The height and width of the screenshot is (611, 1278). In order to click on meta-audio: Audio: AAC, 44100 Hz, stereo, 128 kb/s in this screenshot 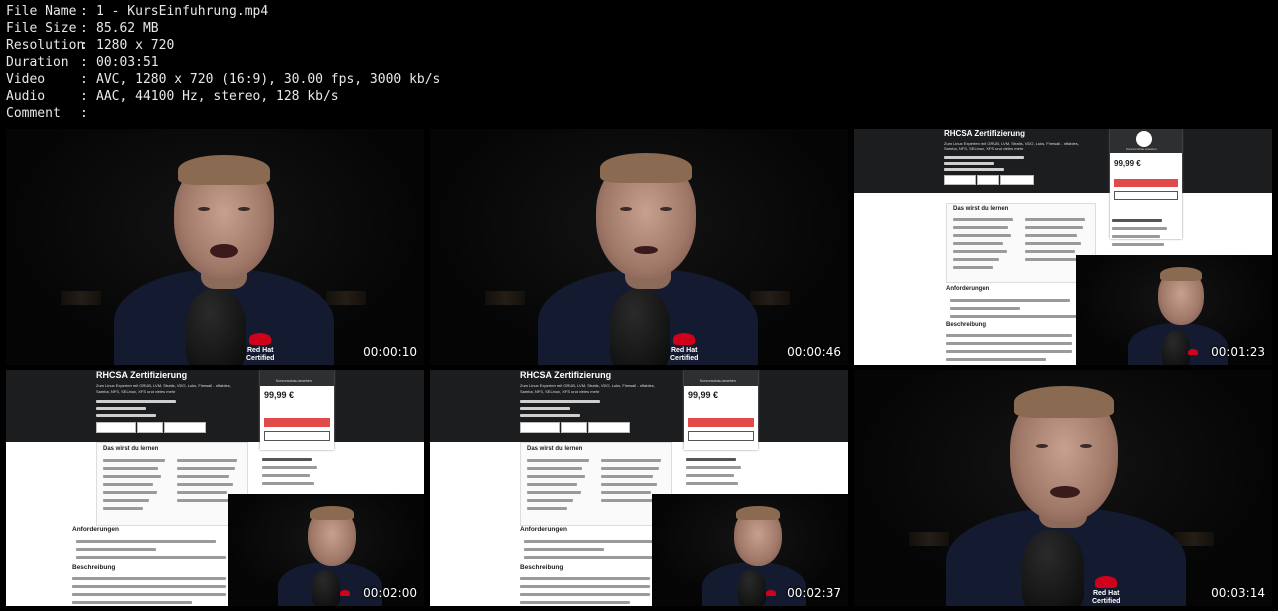, I will do `click(172, 96)`.